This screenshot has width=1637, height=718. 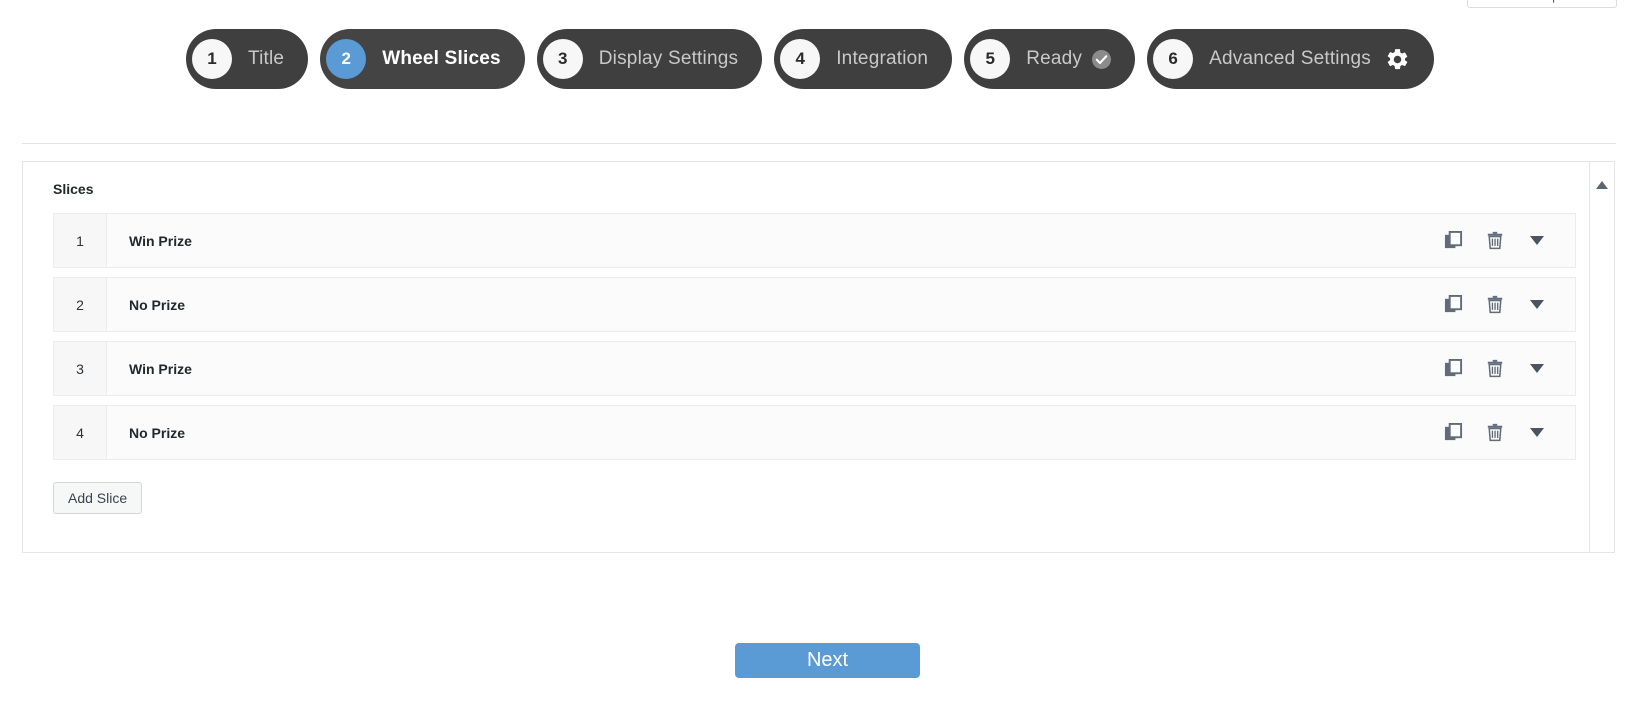 I want to click on step-label: Title, so click(x=266, y=58).